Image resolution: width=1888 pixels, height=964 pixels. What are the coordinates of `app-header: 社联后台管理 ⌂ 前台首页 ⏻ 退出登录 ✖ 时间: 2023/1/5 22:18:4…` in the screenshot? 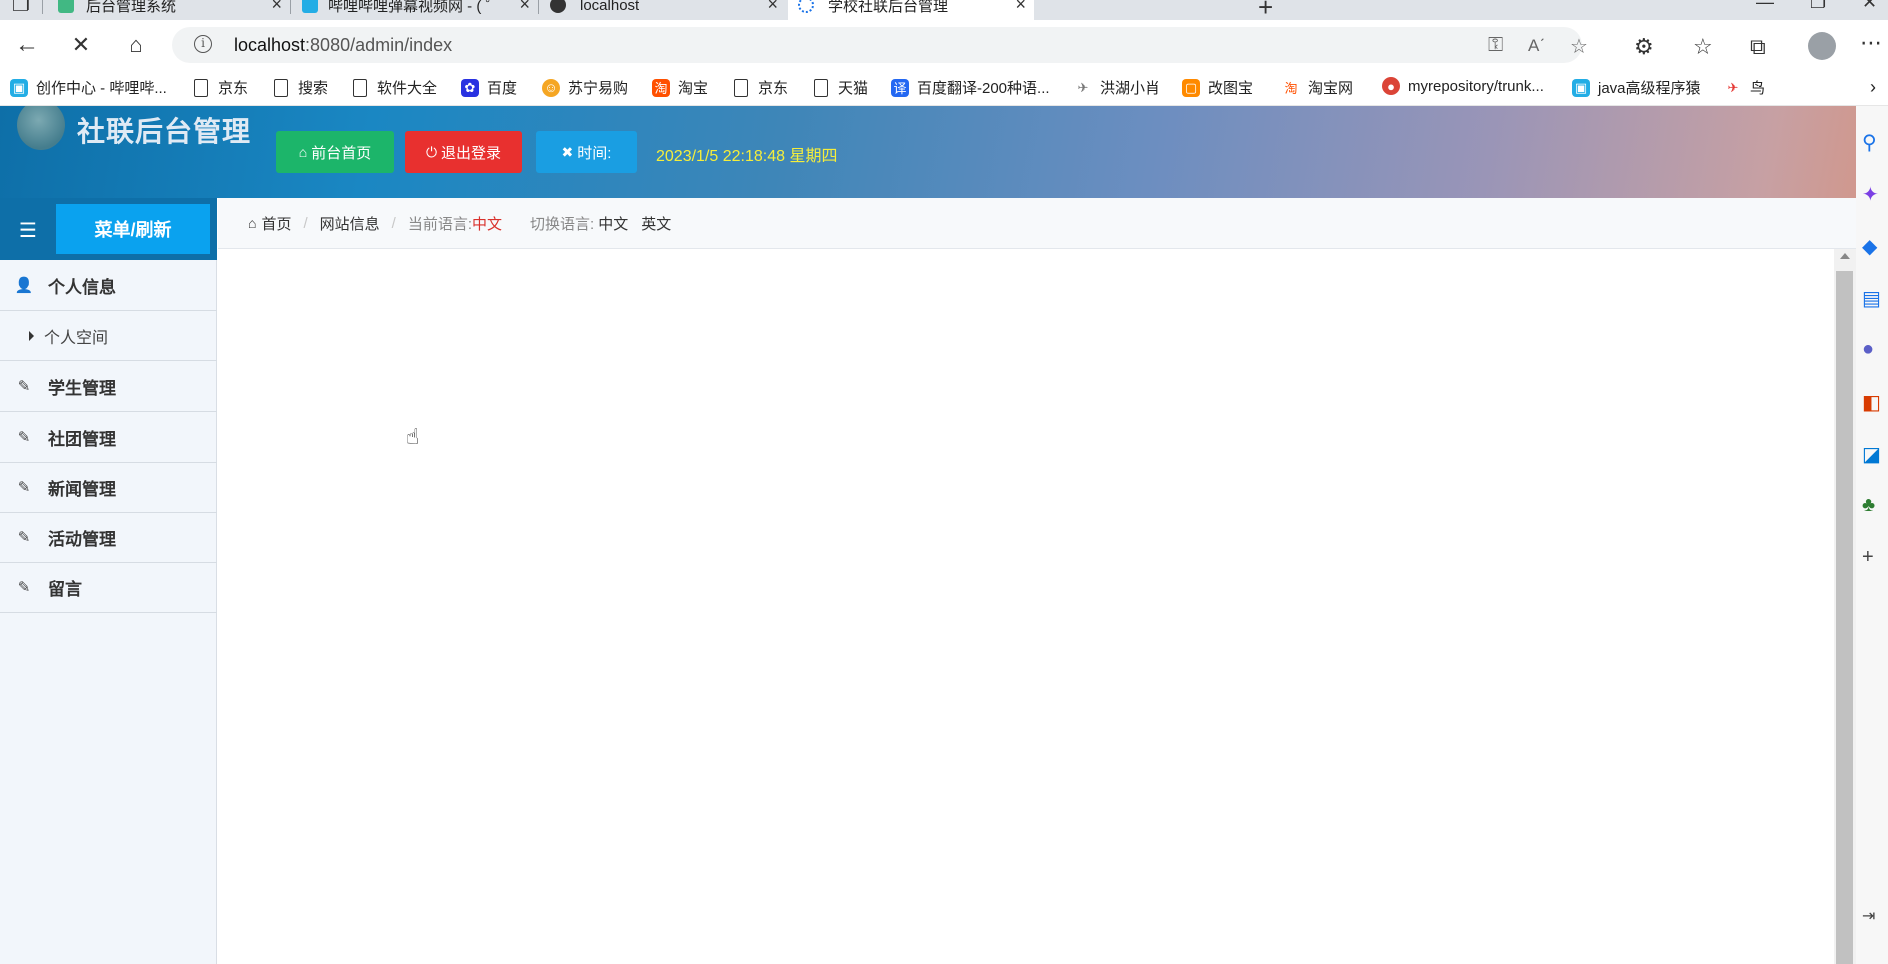 It's located at (928, 152).